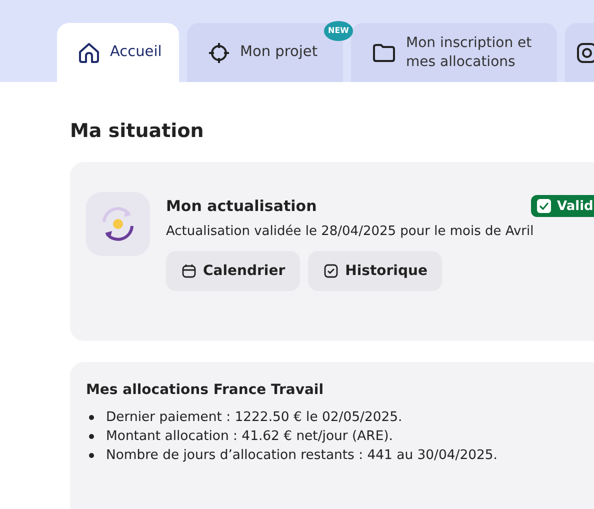  I want to click on camera-icon, so click(584, 52).